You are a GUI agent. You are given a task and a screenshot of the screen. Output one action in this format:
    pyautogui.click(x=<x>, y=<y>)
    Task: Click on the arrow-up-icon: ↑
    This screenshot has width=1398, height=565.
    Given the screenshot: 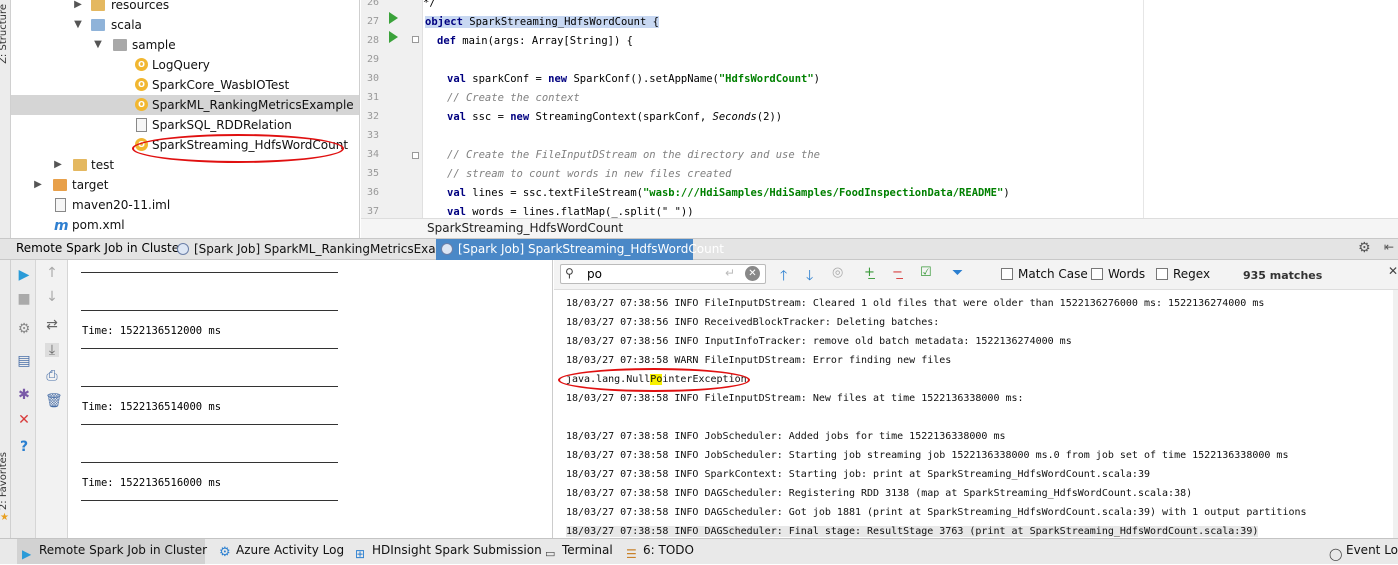 What is the action you would take?
    pyautogui.click(x=52, y=273)
    